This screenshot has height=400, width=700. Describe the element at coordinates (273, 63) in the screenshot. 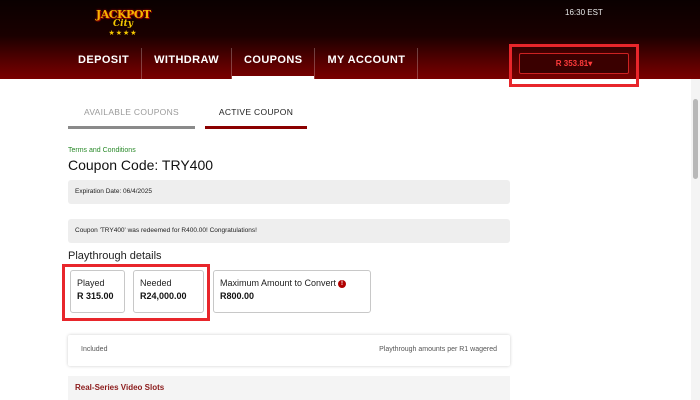

I see `nav-coupons: COUPONS` at that location.